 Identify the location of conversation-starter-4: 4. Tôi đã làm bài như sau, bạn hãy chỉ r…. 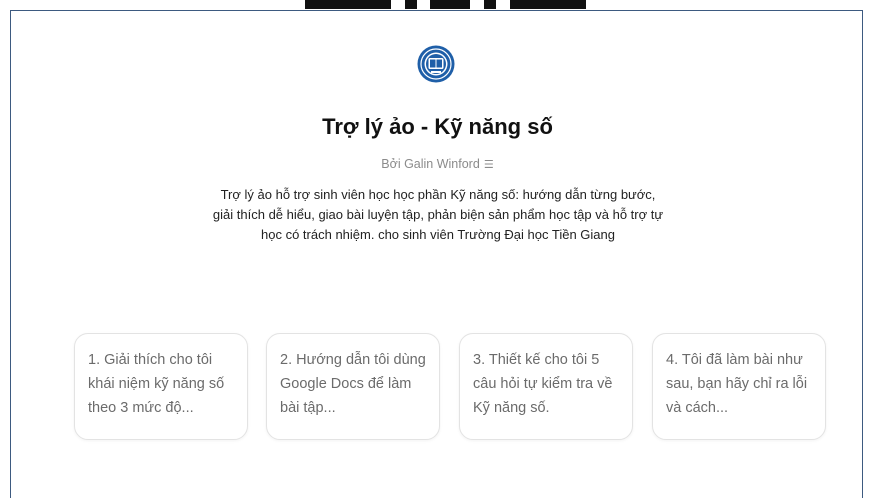
(739, 386).